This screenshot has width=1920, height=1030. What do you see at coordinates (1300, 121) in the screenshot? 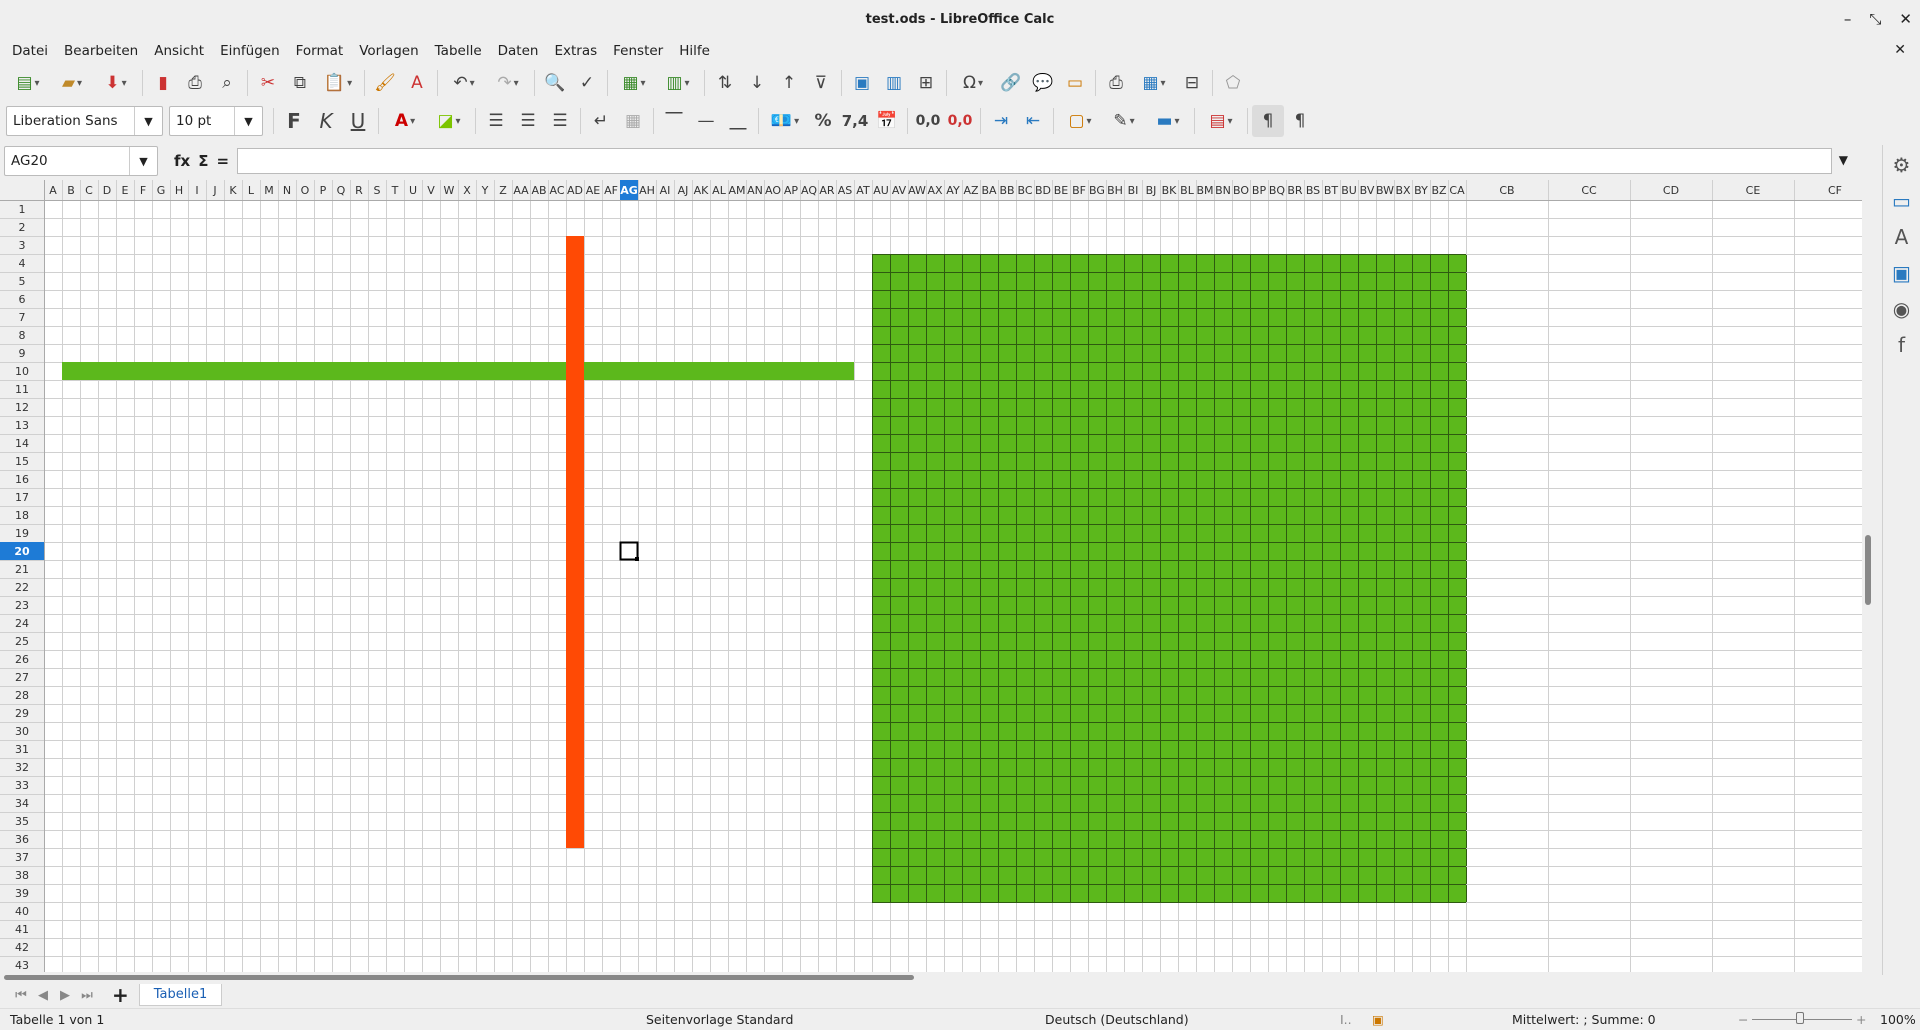
I see `text-direction-rtl-icon: ¶` at bounding box center [1300, 121].